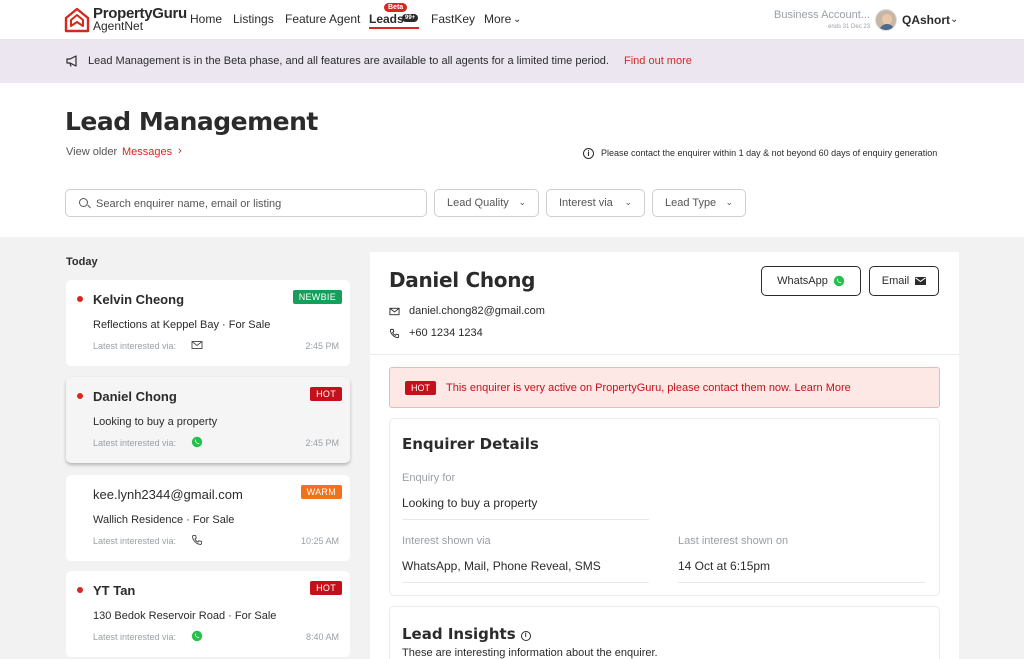 The width and height of the screenshot is (1024, 659). Describe the element at coordinates (501, 566) in the screenshot. I see `interest-via-value: WhatsApp, Mail, Phone Reveal, SMS` at that location.